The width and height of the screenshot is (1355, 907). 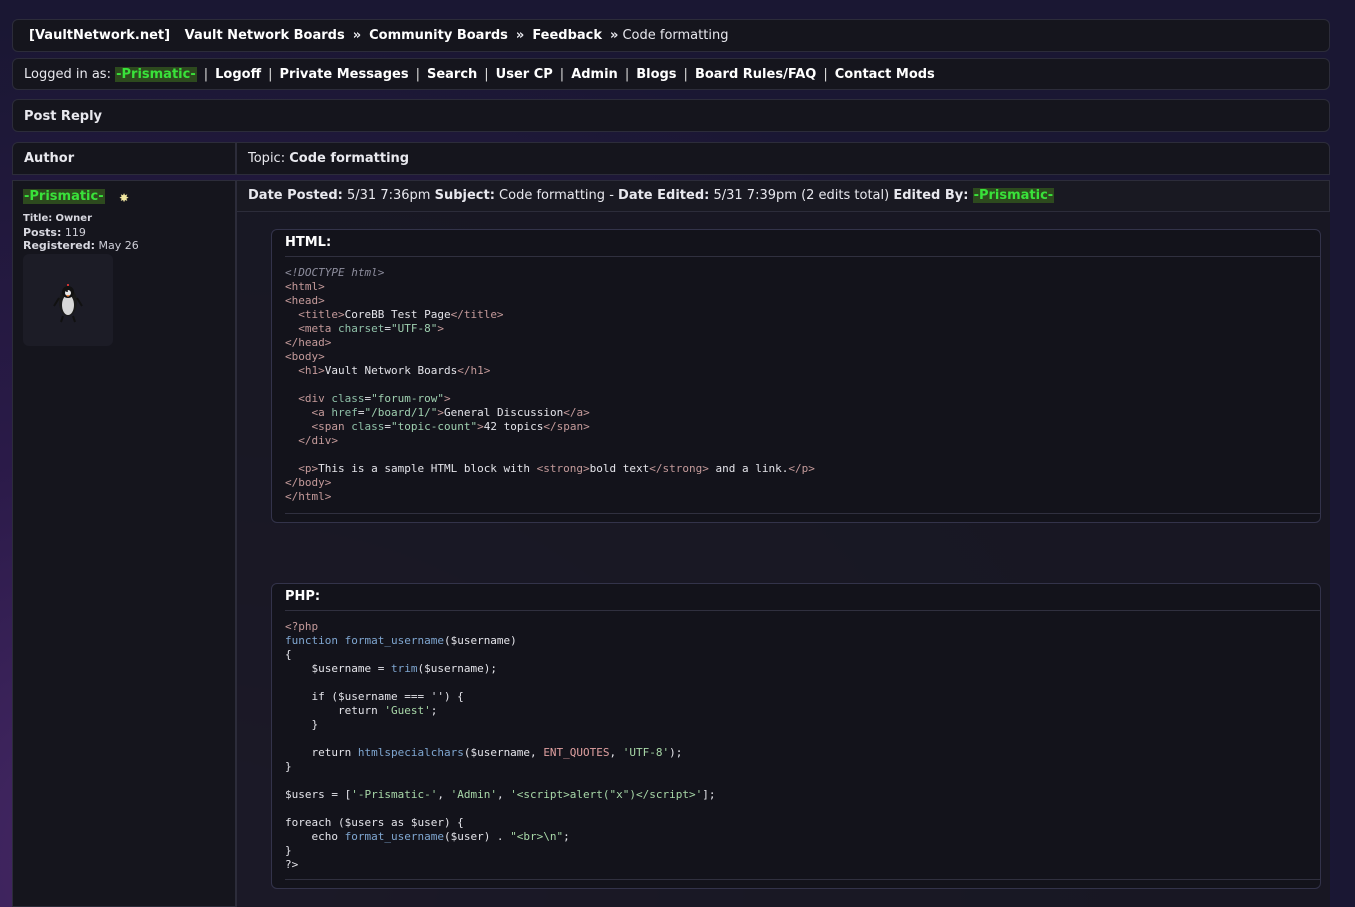 What do you see at coordinates (68, 303) in the screenshot?
I see `penguin-avatar-icon` at bounding box center [68, 303].